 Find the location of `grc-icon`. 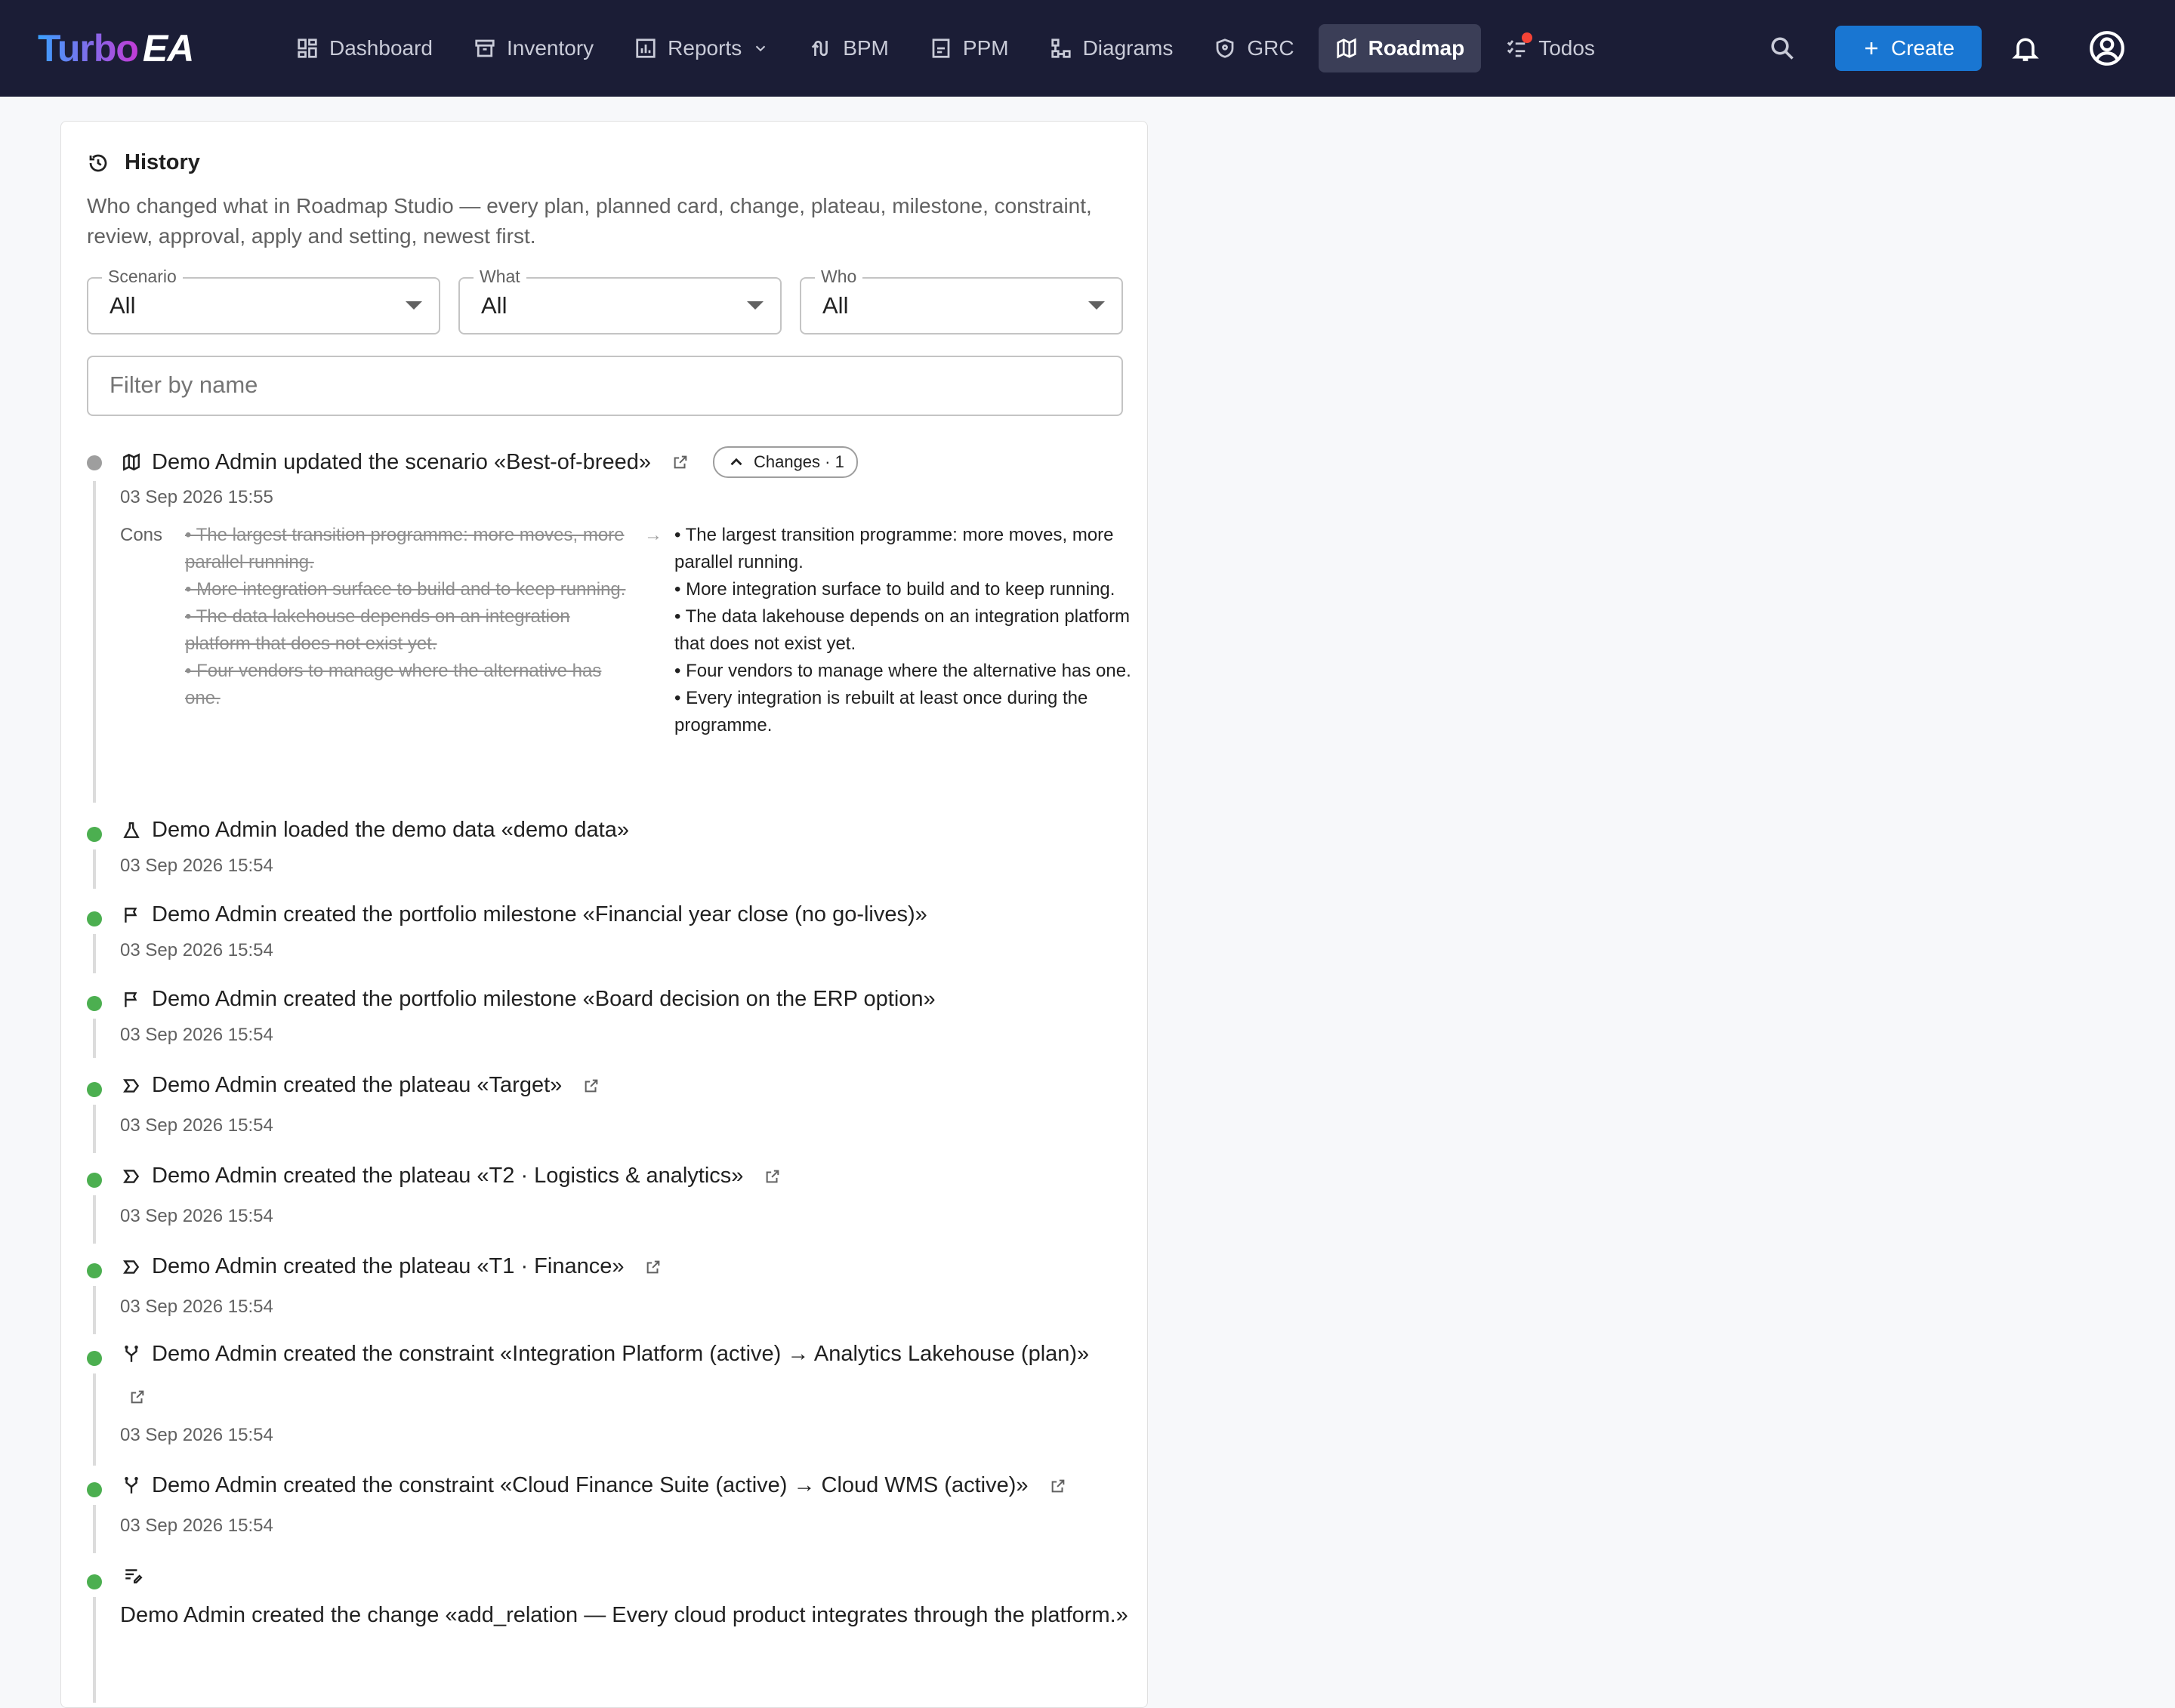

grc-icon is located at coordinates (1225, 48).